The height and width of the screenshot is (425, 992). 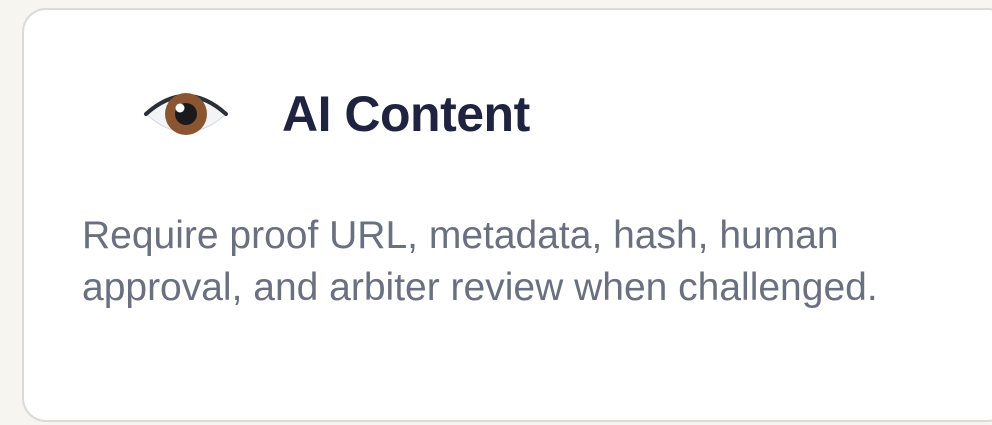 I want to click on card-title: AI Content, so click(x=406, y=114).